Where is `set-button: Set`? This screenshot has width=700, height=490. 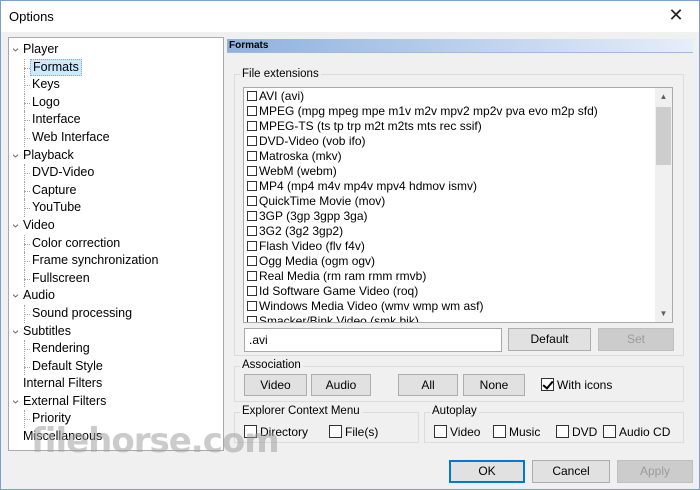 set-button: Set is located at coordinates (636, 339).